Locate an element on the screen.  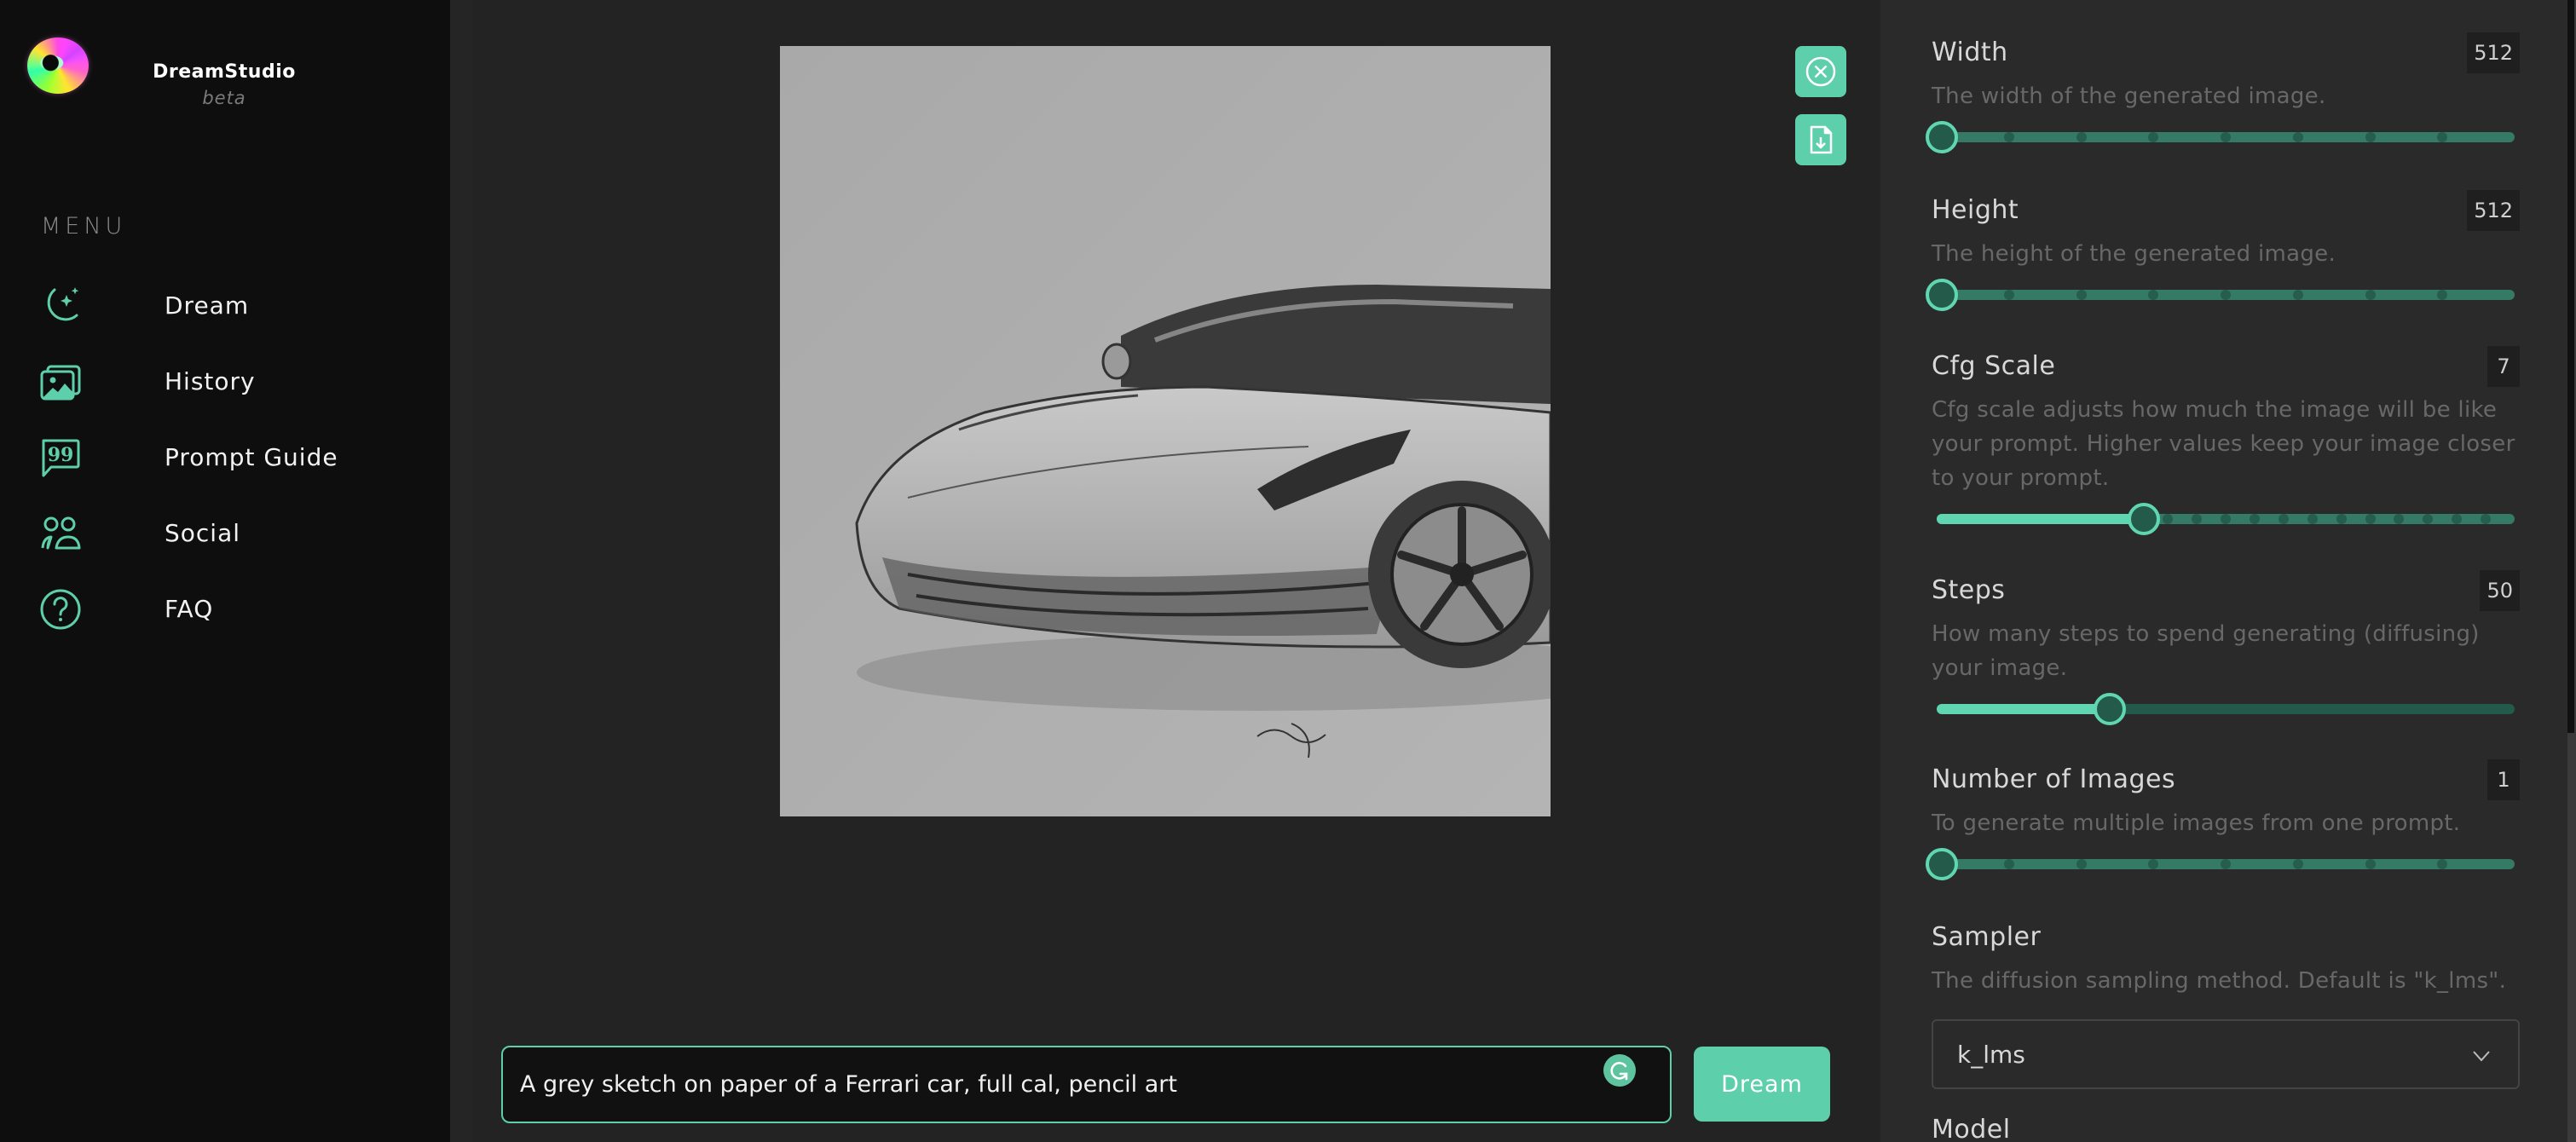
main-edge-strip is located at coordinates (461, 571).